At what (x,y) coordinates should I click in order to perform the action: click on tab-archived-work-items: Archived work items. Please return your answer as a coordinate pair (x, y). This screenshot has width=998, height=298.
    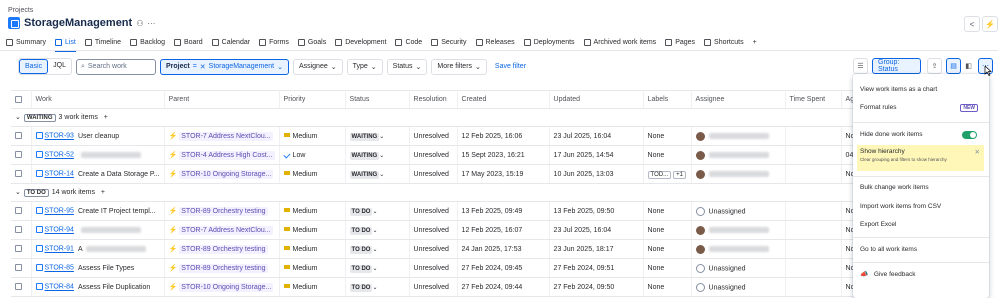
    Looking at the image, I should click on (619, 42).